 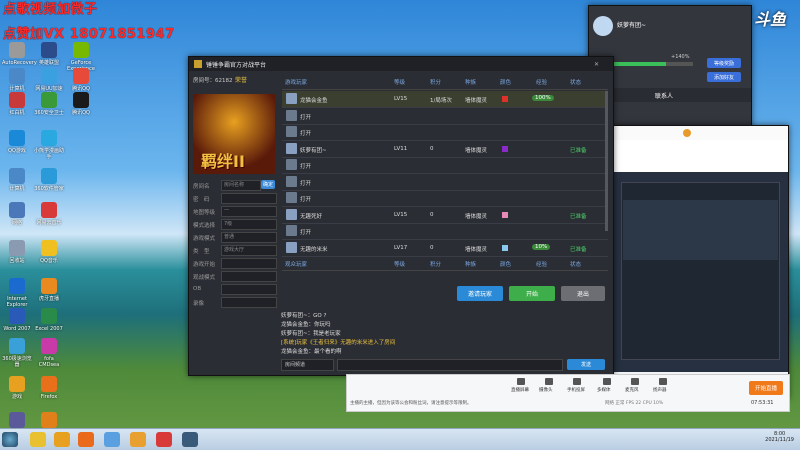 I want to click on desktop-icon: 红白机, so click(x=17, y=104).